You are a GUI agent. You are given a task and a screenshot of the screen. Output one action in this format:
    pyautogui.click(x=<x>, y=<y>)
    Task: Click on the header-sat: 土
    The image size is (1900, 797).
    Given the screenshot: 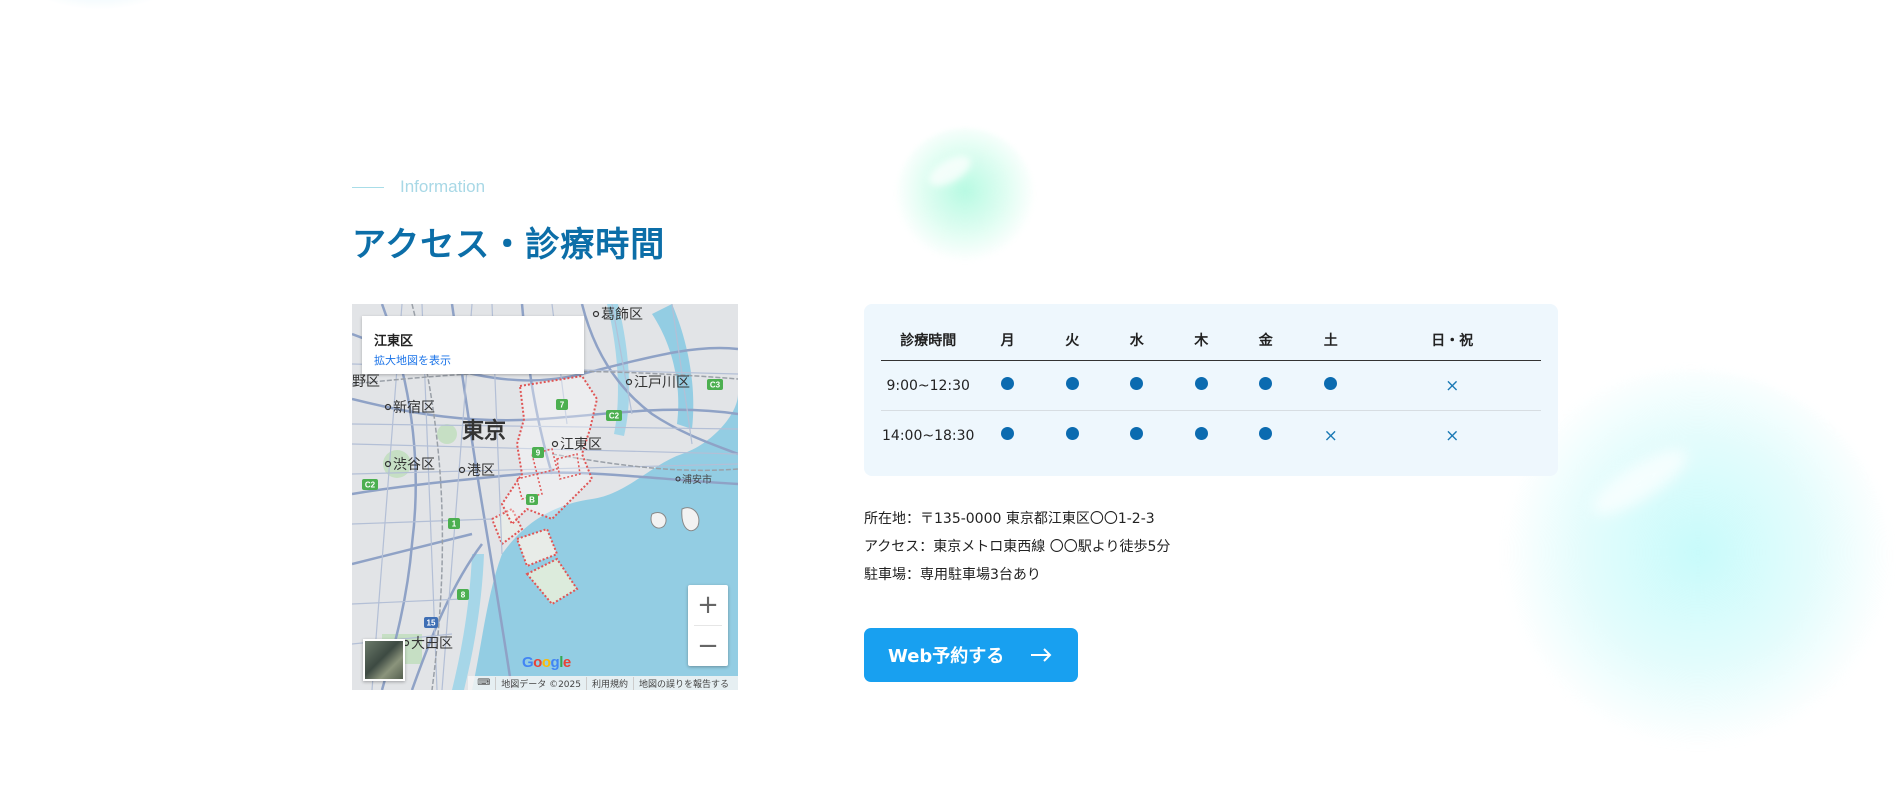 What is the action you would take?
    pyautogui.click(x=1331, y=340)
    